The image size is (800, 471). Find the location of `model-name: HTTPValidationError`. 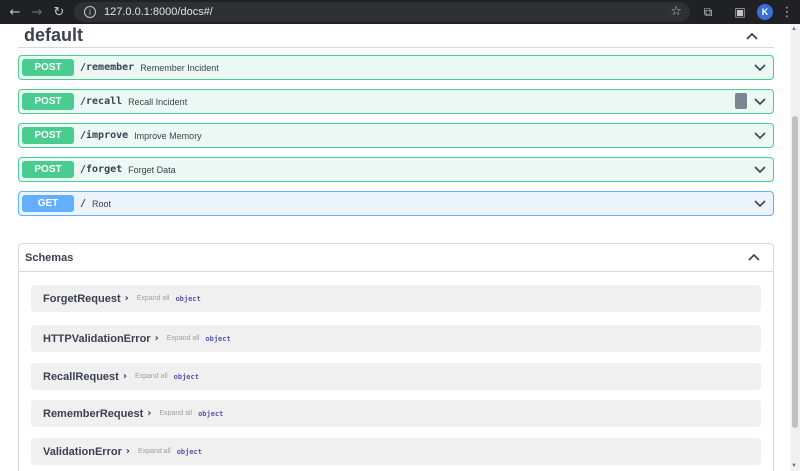

model-name: HTTPValidationError is located at coordinates (97, 339).